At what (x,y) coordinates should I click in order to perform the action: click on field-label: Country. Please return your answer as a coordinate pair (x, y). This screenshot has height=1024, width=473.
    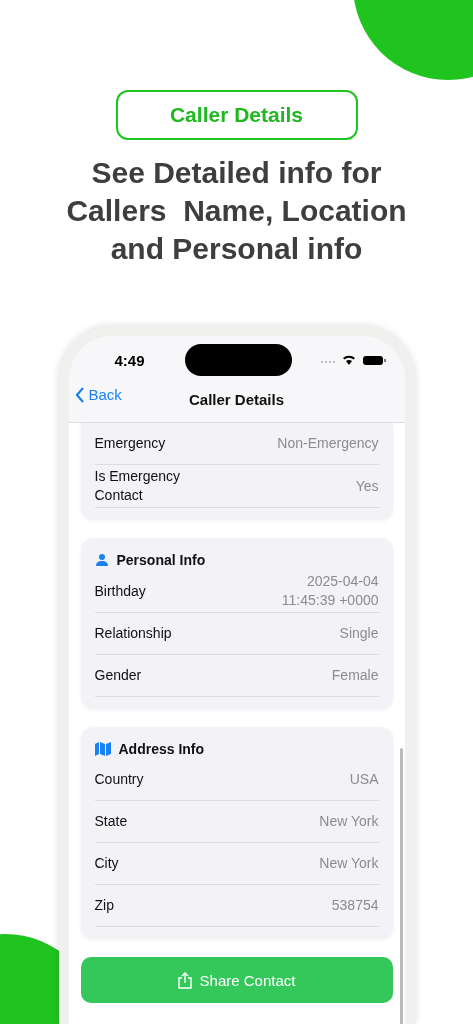
    Looking at the image, I should click on (119, 779).